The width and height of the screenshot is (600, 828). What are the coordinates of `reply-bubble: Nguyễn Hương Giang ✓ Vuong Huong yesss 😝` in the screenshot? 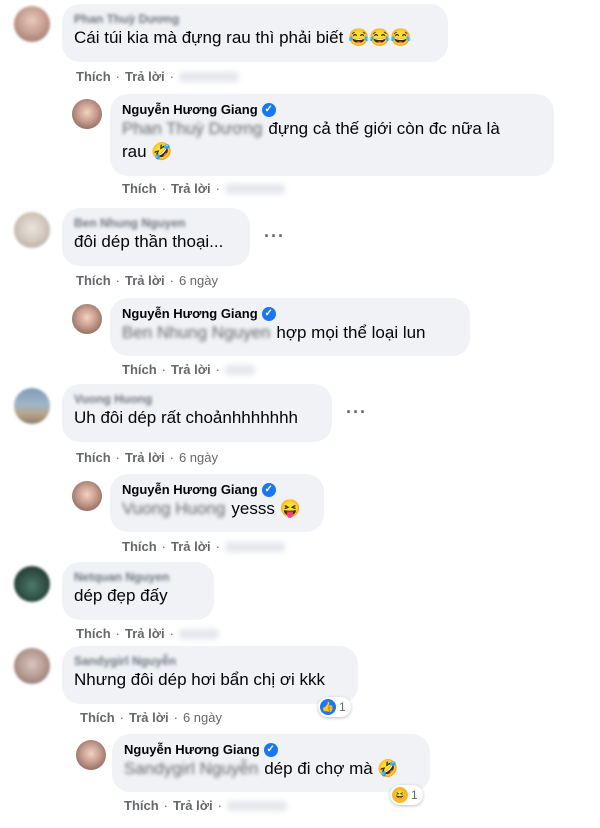 It's located at (217, 503).